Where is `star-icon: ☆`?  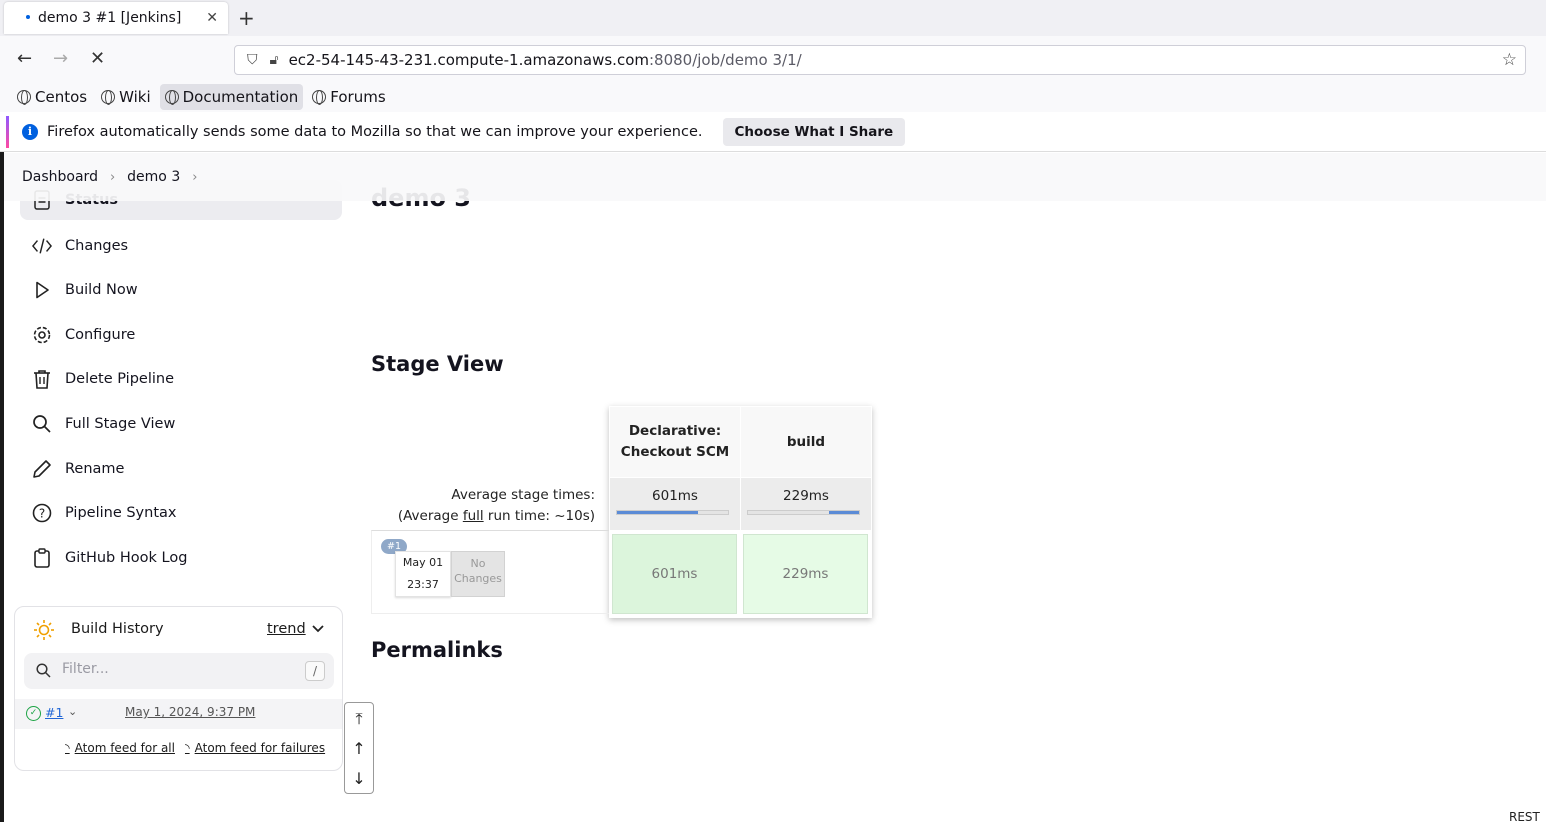 star-icon: ☆ is located at coordinates (1509, 60).